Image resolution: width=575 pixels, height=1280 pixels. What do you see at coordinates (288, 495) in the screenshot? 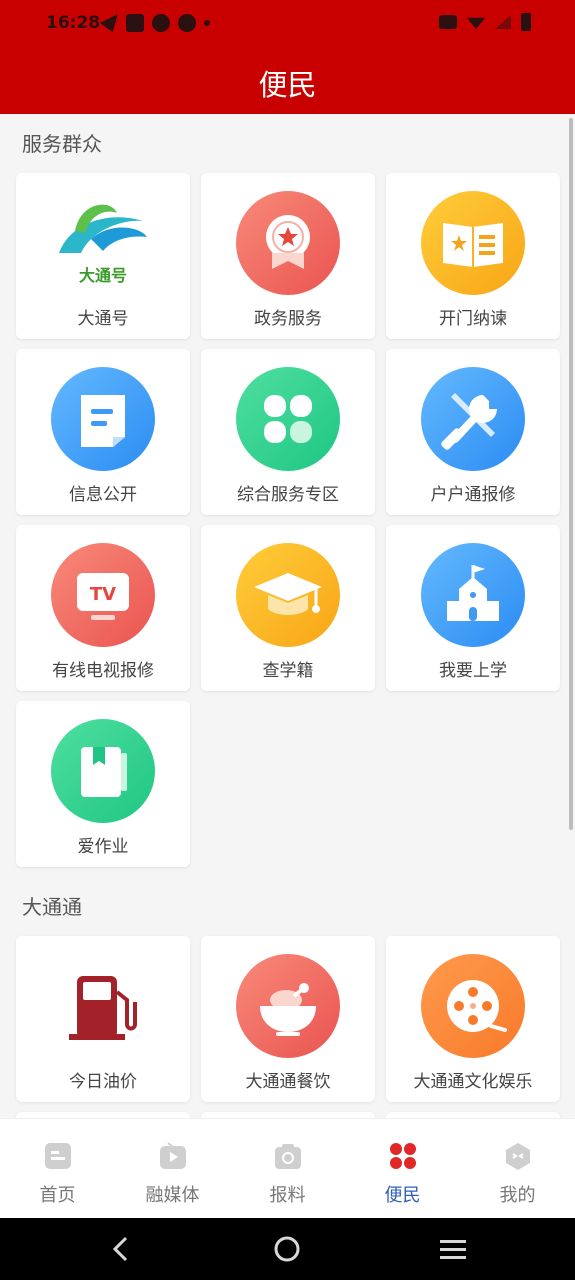
I see `service-label: 综合服务专区` at bounding box center [288, 495].